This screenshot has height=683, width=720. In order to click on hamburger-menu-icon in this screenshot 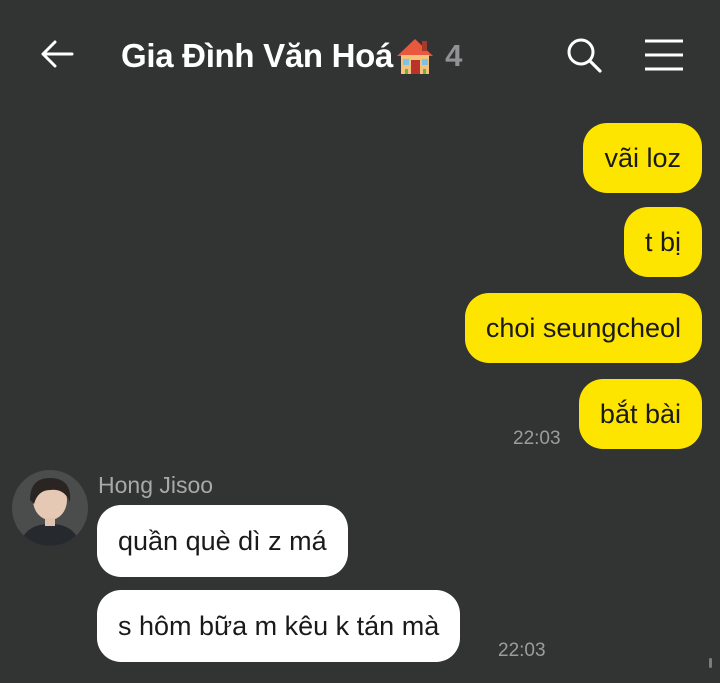, I will do `click(664, 55)`.